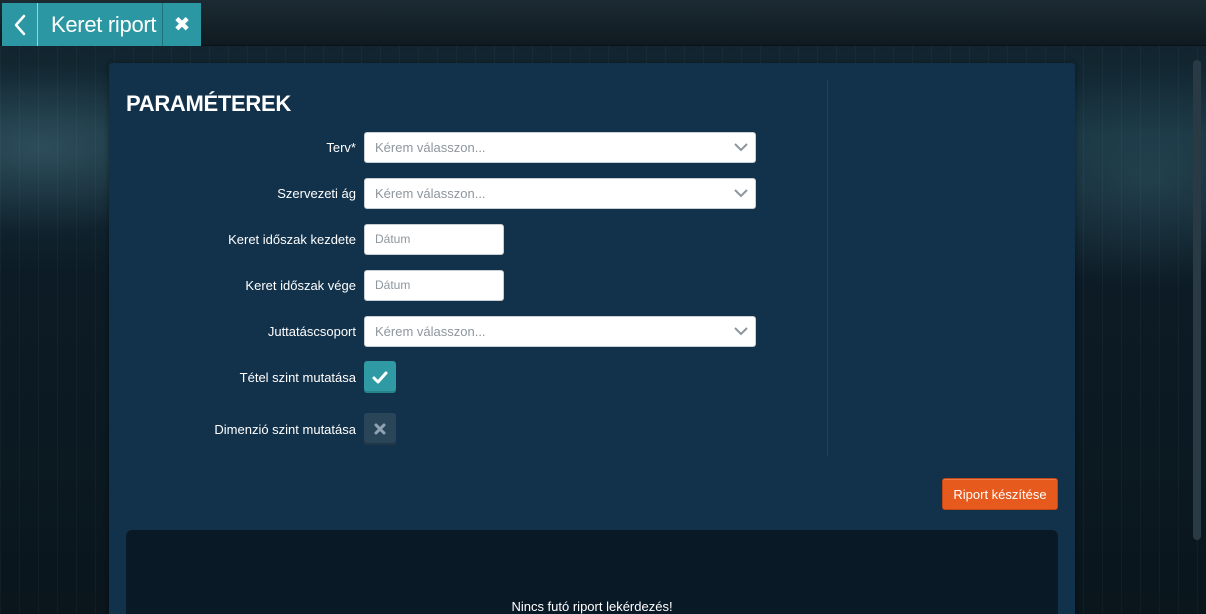 The height and width of the screenshot is (614, 1206). I want to click on item-level-label: Tétel szint mutatása, so click(297, 377).